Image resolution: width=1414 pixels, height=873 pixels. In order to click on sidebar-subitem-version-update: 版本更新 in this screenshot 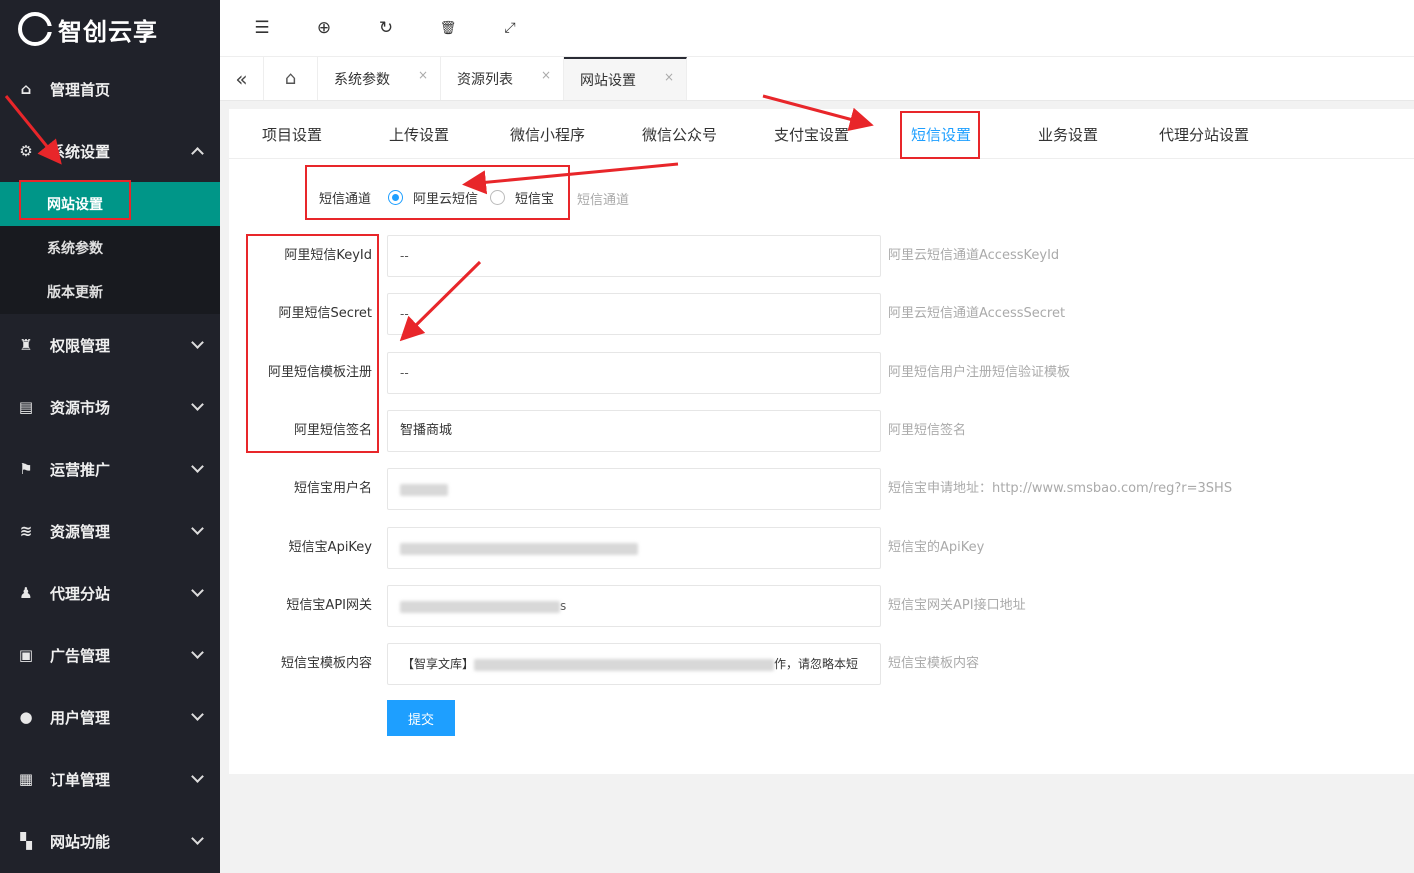, I will do `click(110, 292)`.